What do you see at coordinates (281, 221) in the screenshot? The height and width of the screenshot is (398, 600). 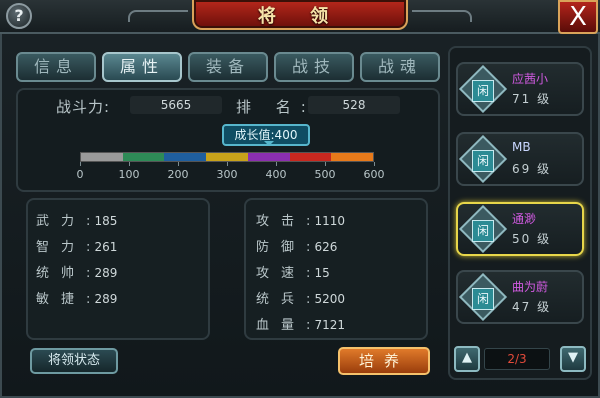 I see `stat-label: 攻击` at bounding box center [281, 221].